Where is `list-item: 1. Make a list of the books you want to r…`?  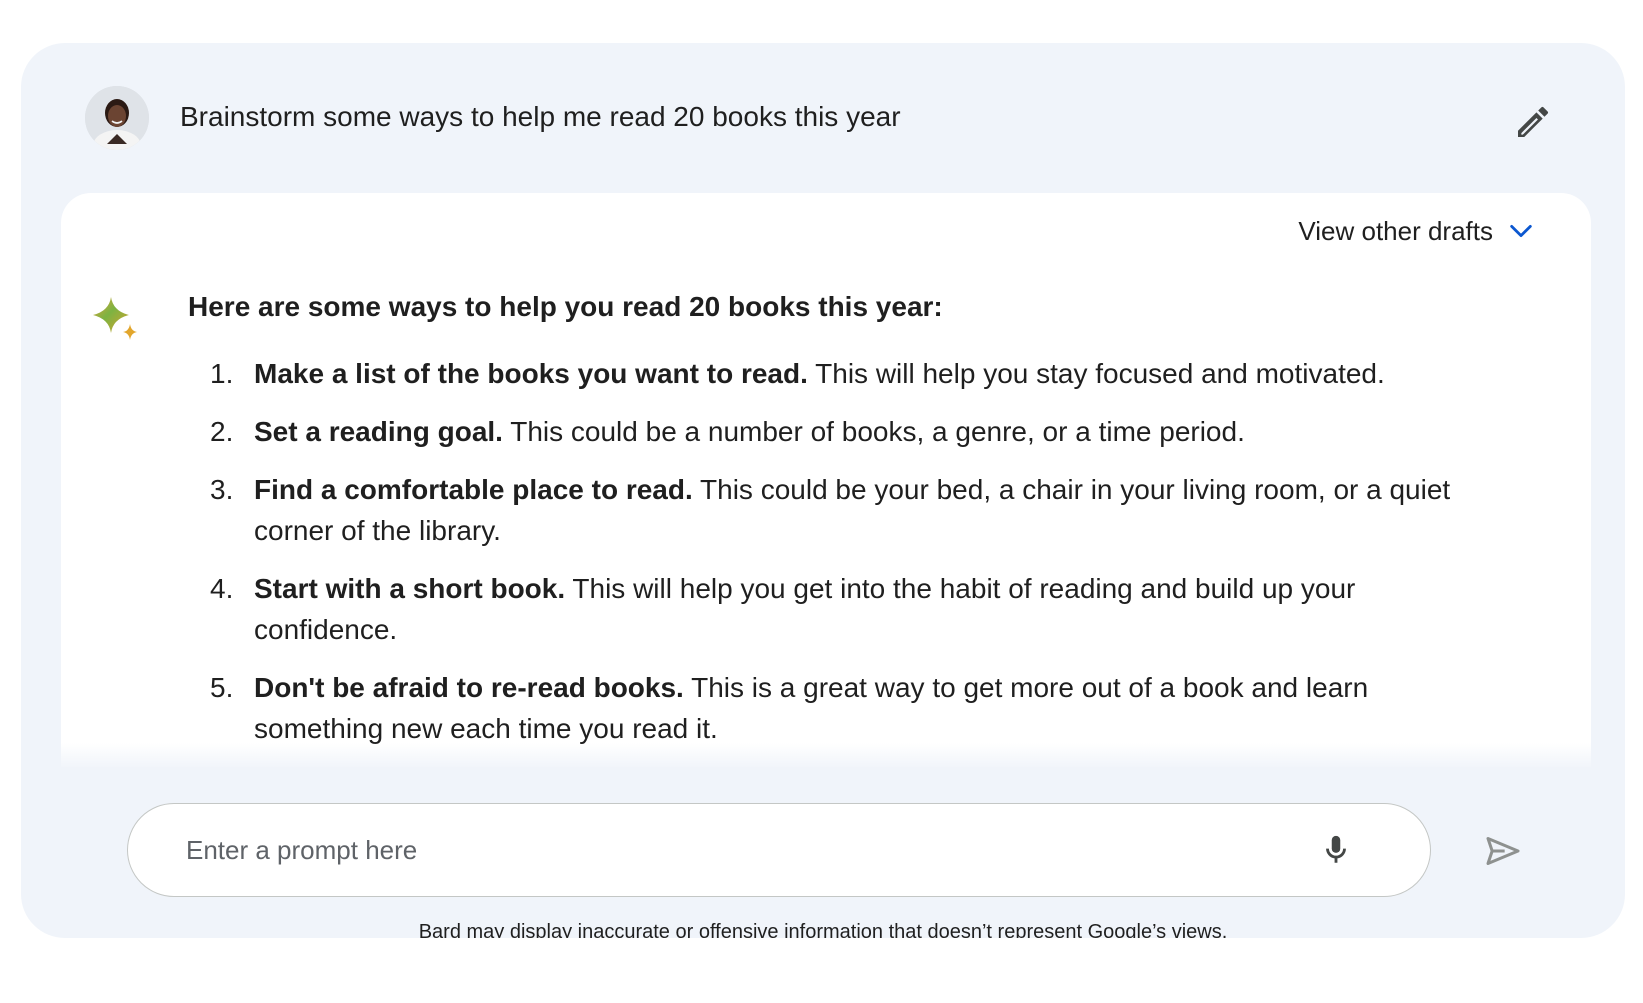 list-item: 1. Make a list of the books you want to r… is located at coordinates (833, 373).